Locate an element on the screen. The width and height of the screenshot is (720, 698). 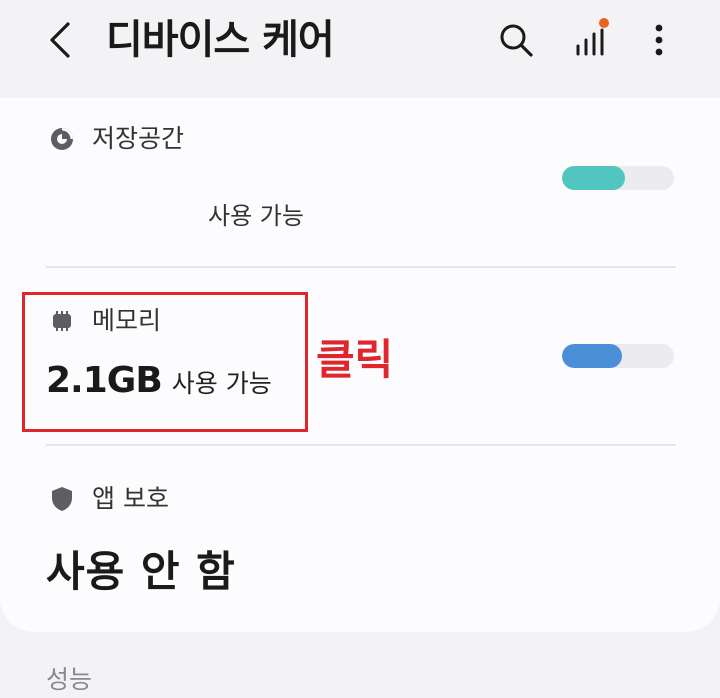
search-icon is located at coordinates (516, 40).